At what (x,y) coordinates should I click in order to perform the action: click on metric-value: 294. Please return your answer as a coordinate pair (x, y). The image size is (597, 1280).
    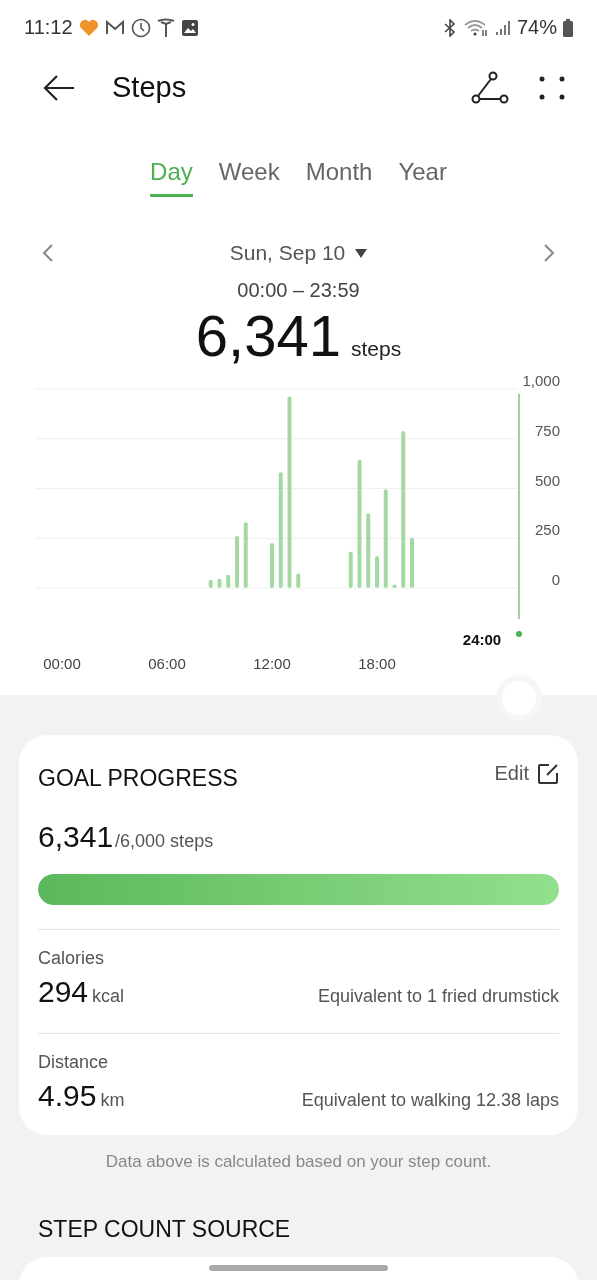
    Looking at the image, I should click on (63, 992).